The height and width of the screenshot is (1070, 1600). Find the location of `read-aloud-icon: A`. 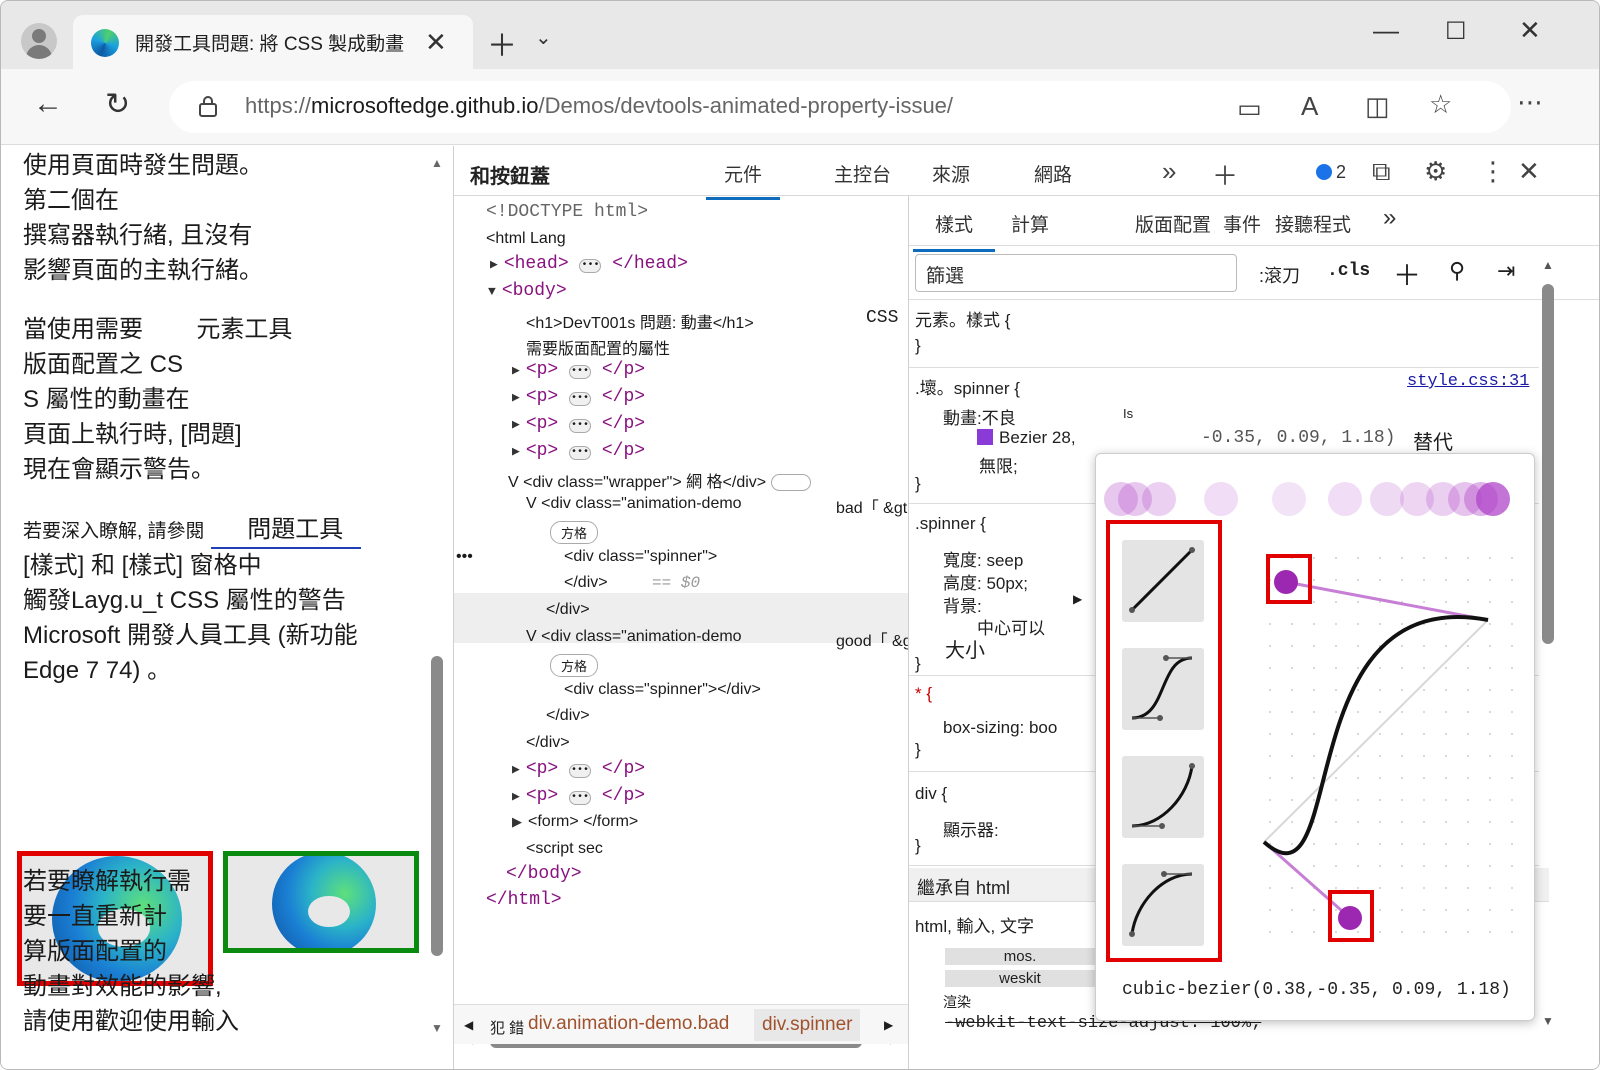

read-aloud-icon: A is located at coordinates (1309, 106).